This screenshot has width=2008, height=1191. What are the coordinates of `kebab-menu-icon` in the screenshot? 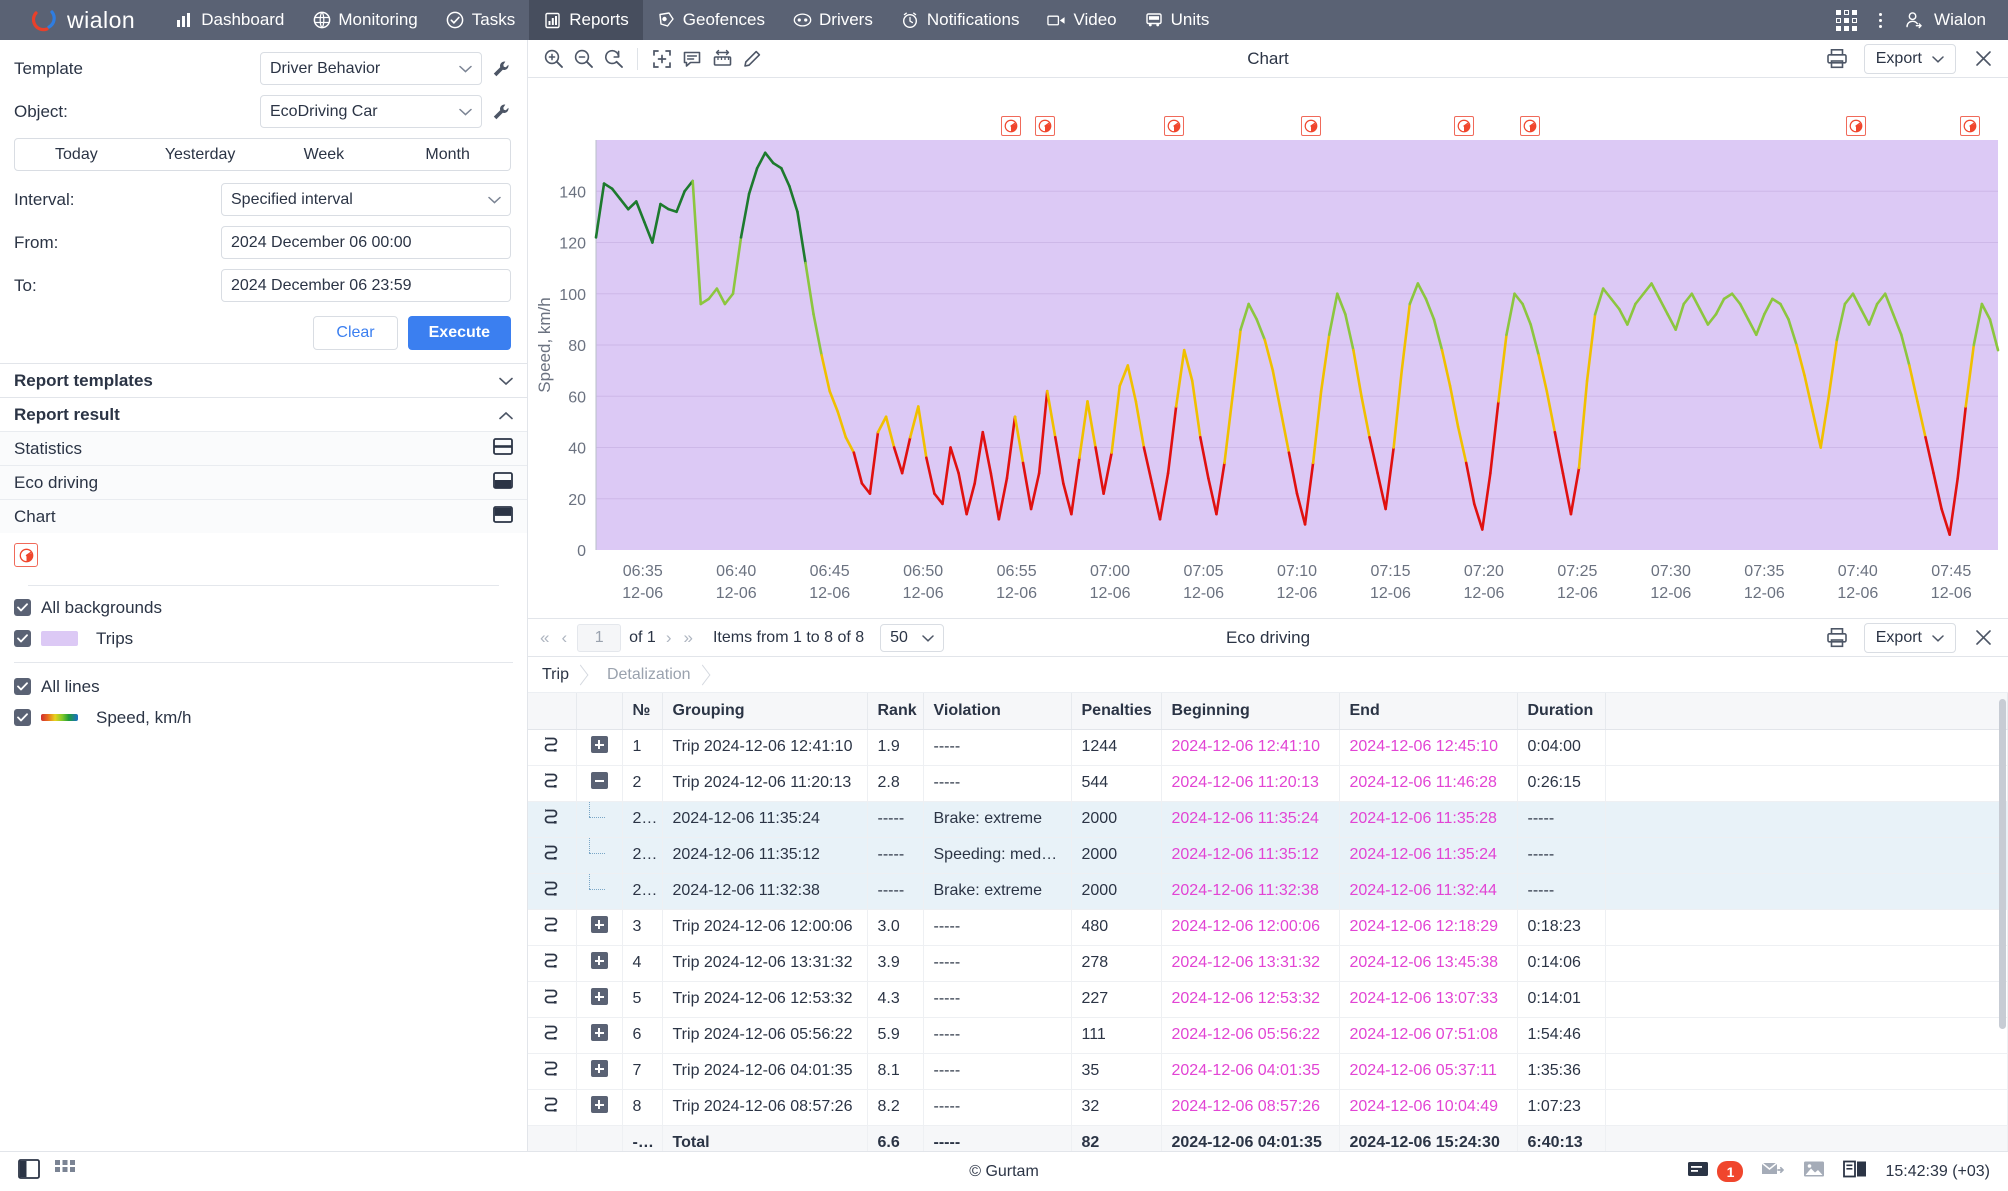 It's located at (1881, 20).